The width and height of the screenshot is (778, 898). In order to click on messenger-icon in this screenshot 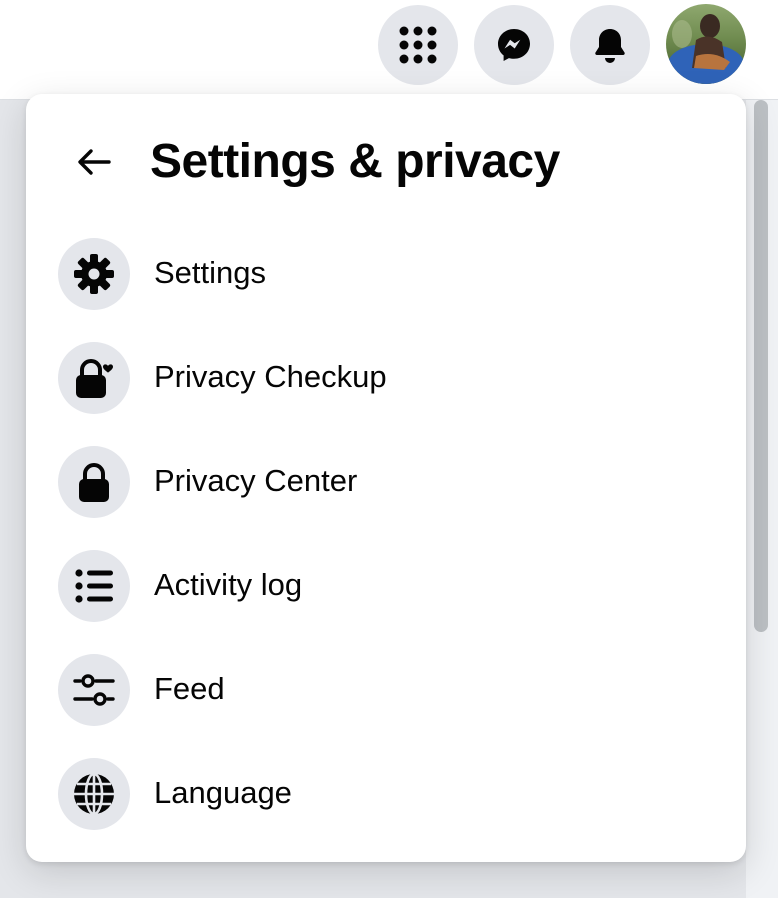, I will do `click(514, 45)`.